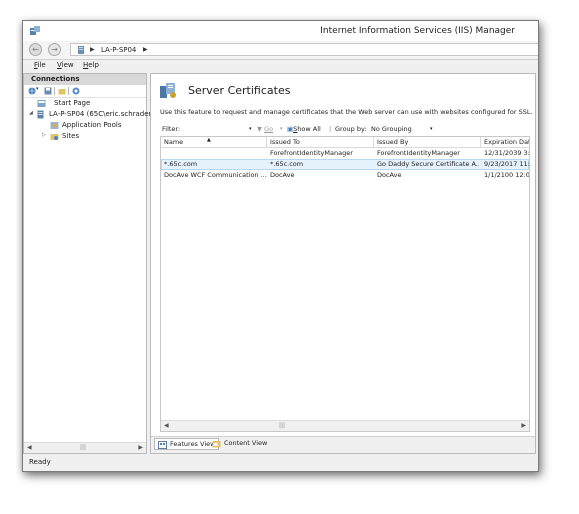 The image size is (579, 514). I want to click on group-by-select: No Grouping, so click(391, 129).